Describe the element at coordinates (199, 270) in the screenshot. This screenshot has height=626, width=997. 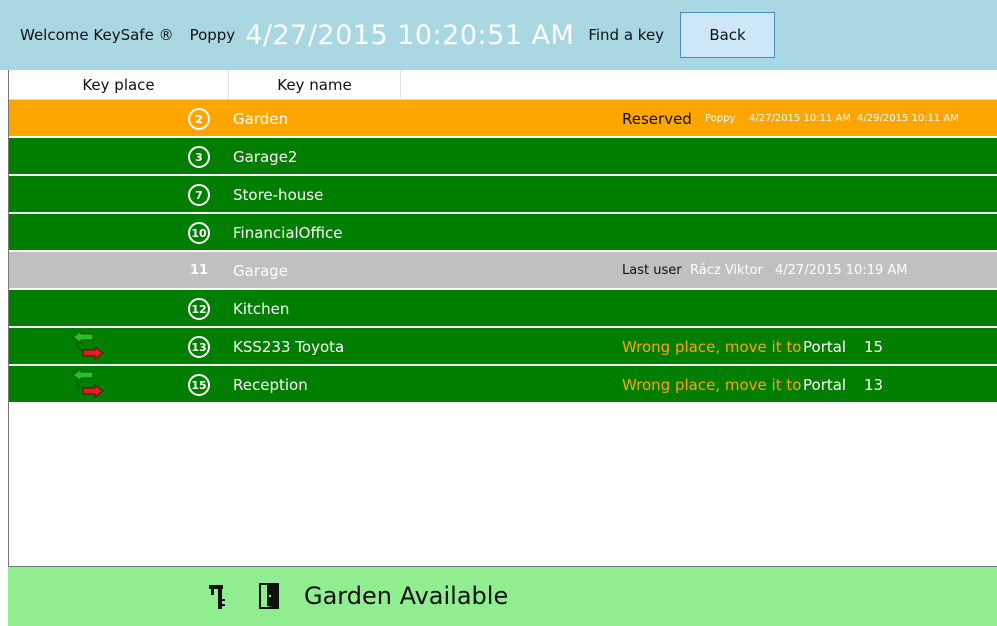
I see `key-place-number: 11` at that location.